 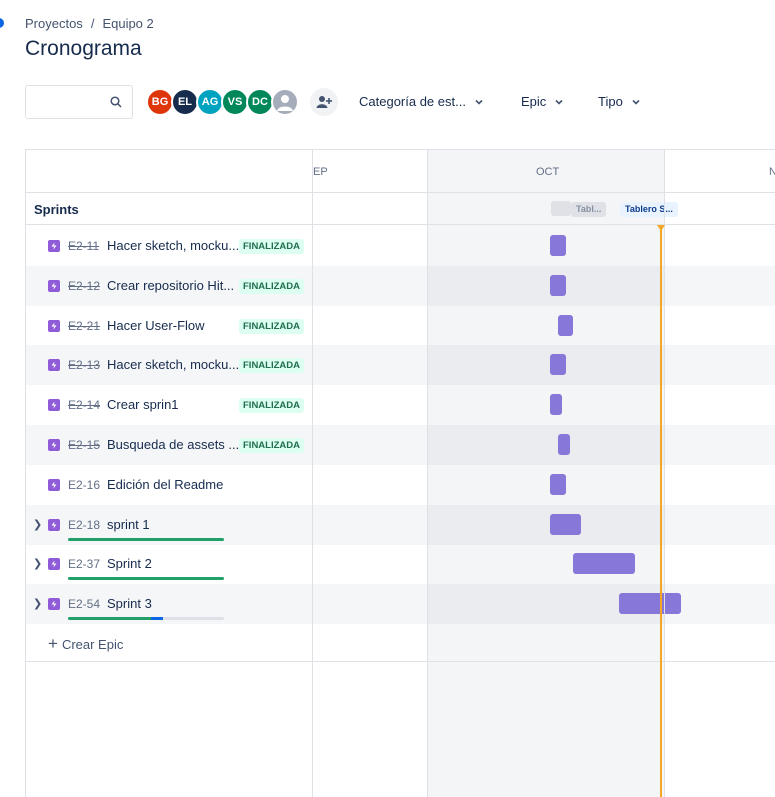 I want to click on month-label: EP, so click(x=320, y=172).